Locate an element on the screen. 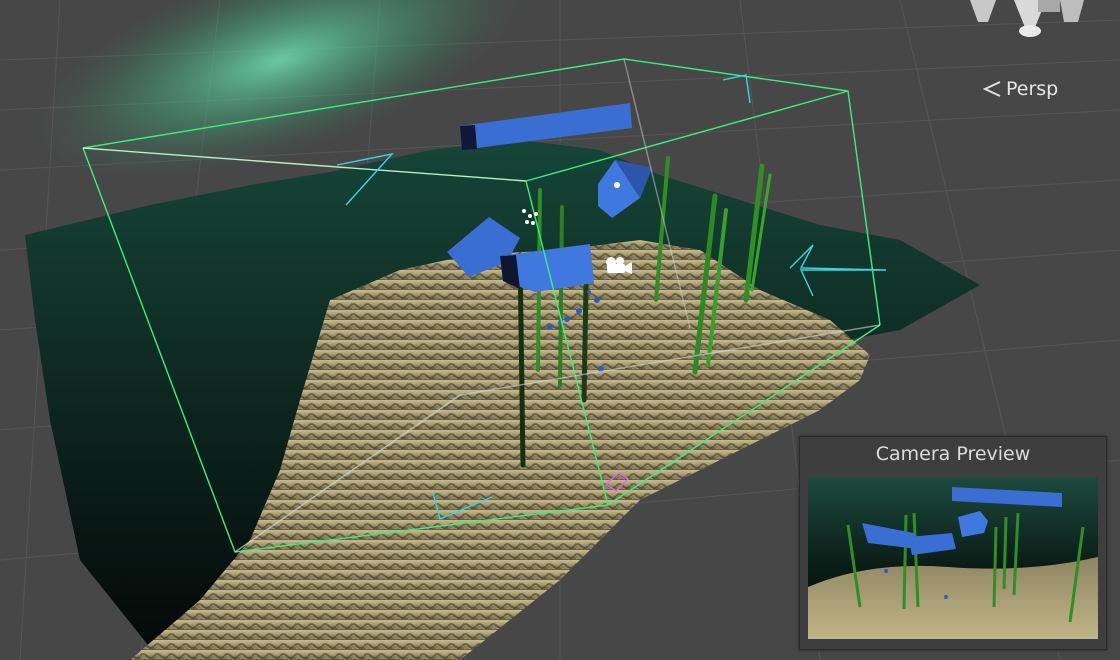 The height and width of the screenshot is (660, 1120). projection-label: Persp is located at coordinates (1032, 89).